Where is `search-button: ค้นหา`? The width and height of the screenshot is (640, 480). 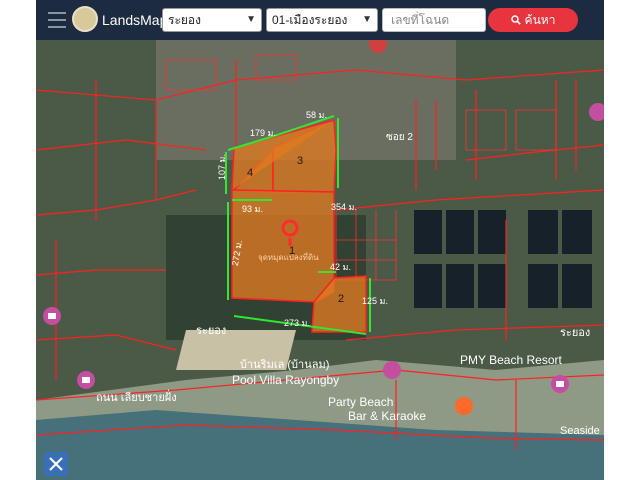
search-button: ค้นหา is located at coordinates (533, 20).